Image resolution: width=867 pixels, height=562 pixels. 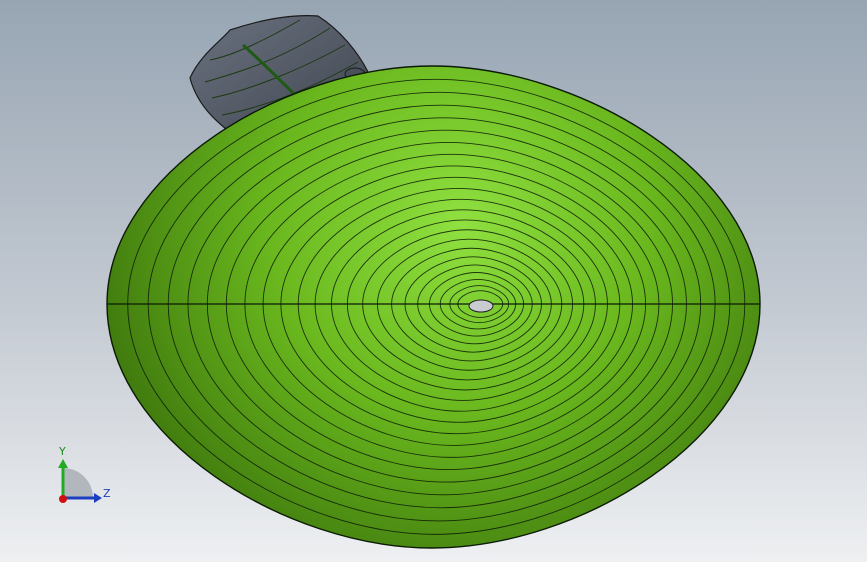 I want to click on triad-x-axis-dot, so click(x=63, y=499).